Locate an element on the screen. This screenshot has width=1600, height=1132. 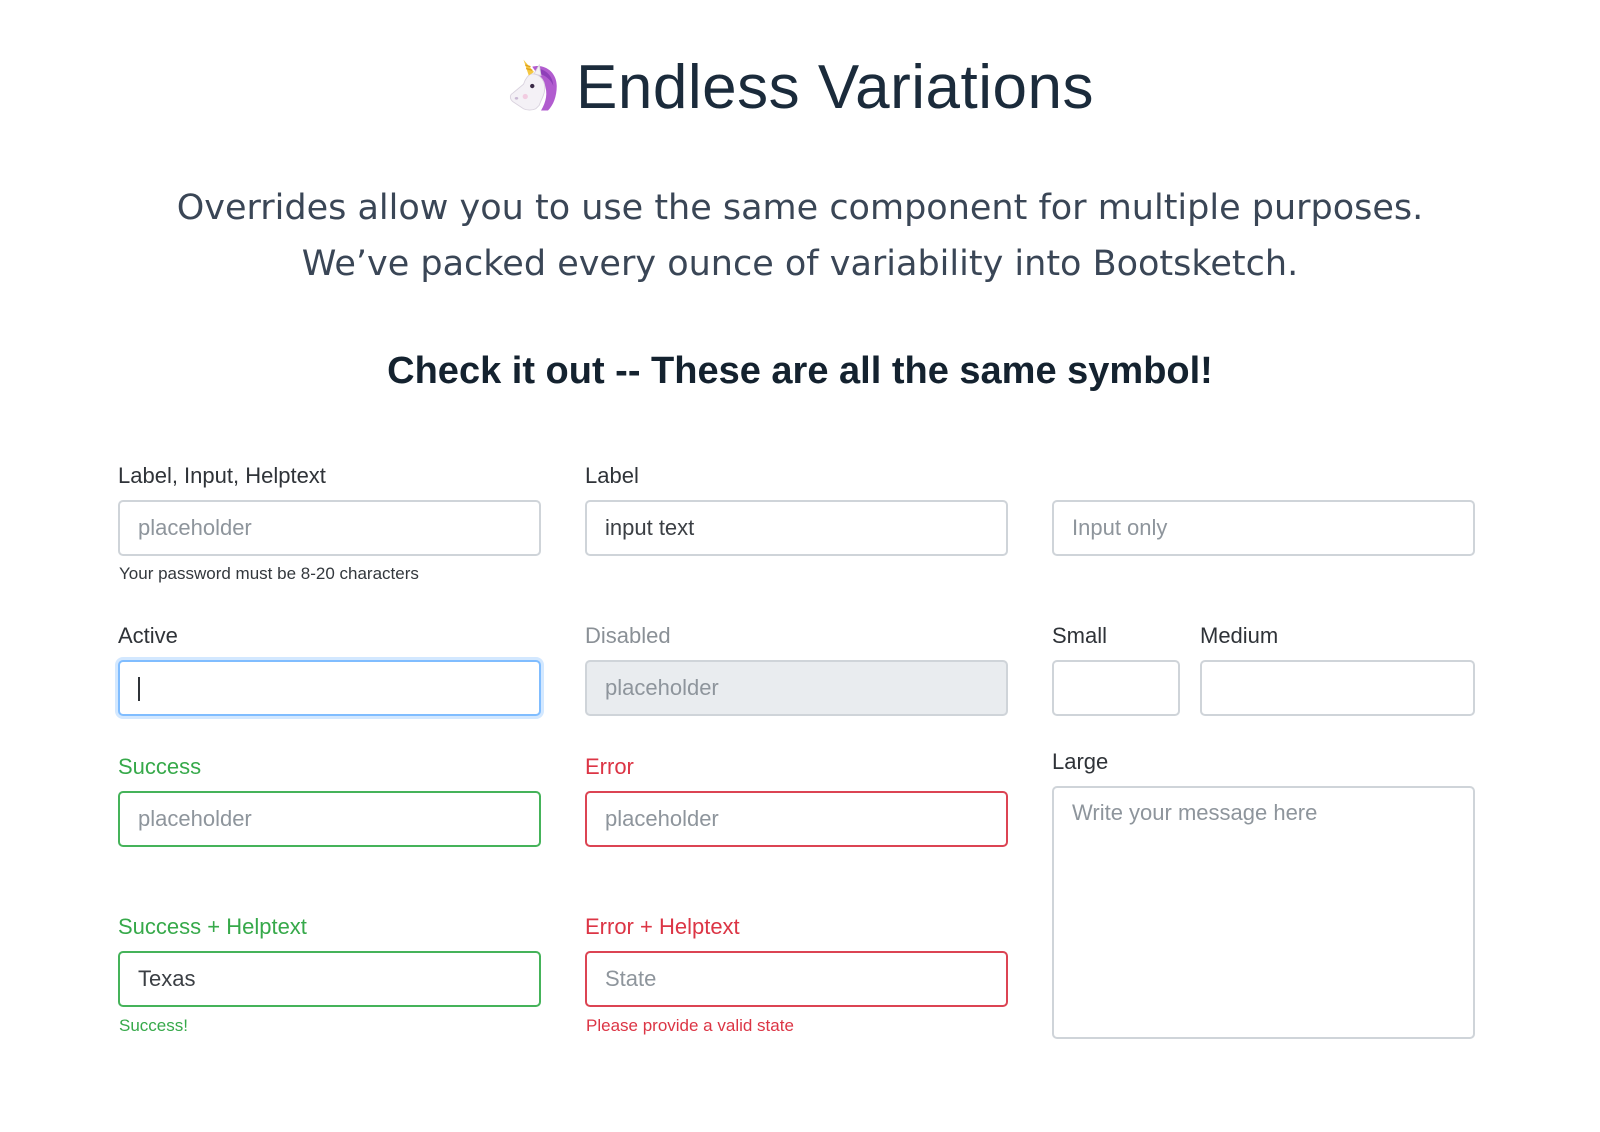
label-only-input is located at coordinates (796, 528).